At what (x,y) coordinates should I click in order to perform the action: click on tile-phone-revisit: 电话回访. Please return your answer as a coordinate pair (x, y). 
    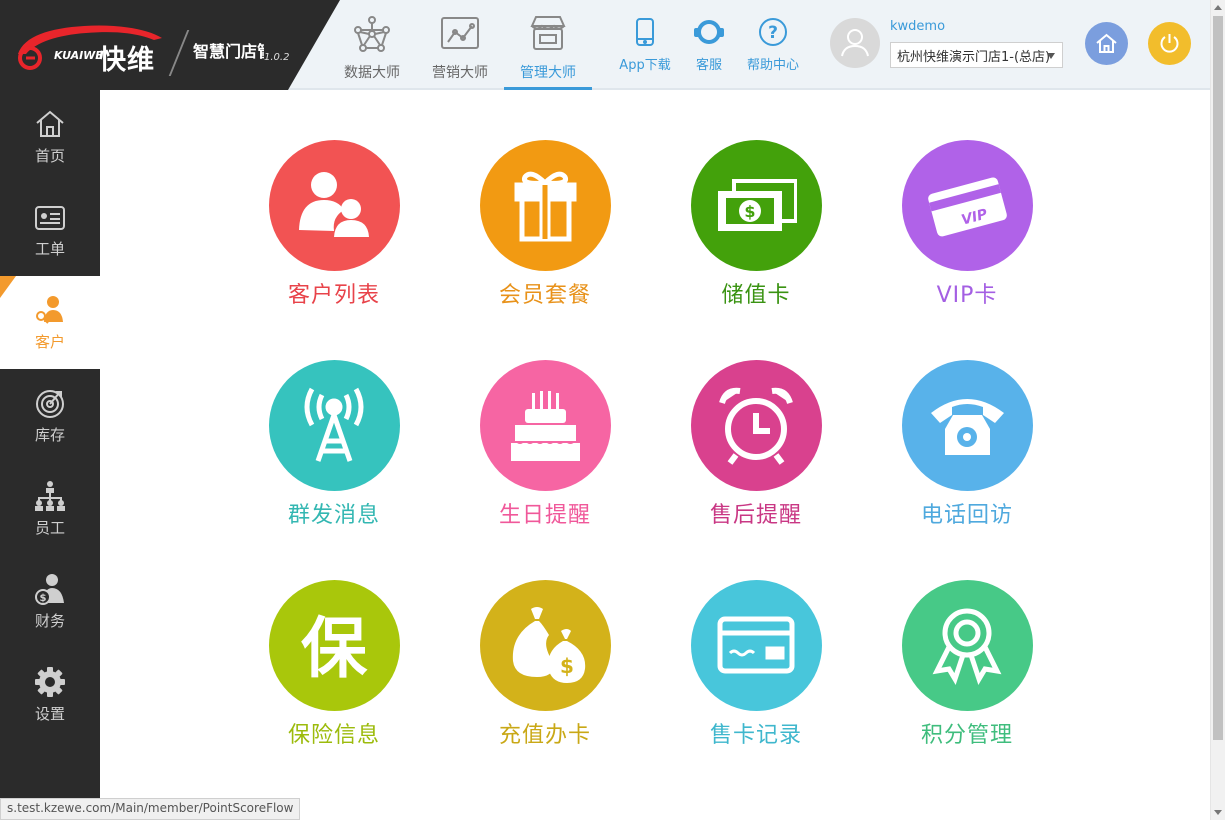
    Looking at the image, I should click on (967, 455).